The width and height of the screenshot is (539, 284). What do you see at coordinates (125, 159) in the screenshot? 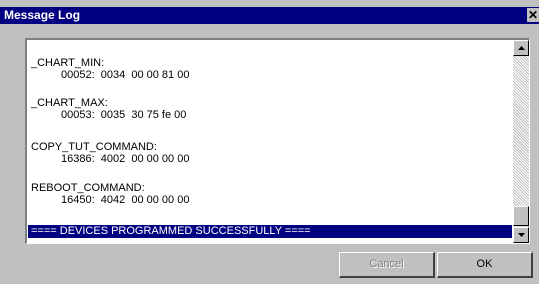
I see `log-entry-value: 16386: 4002 00 00 00 00` at bounding box center [125, 159].